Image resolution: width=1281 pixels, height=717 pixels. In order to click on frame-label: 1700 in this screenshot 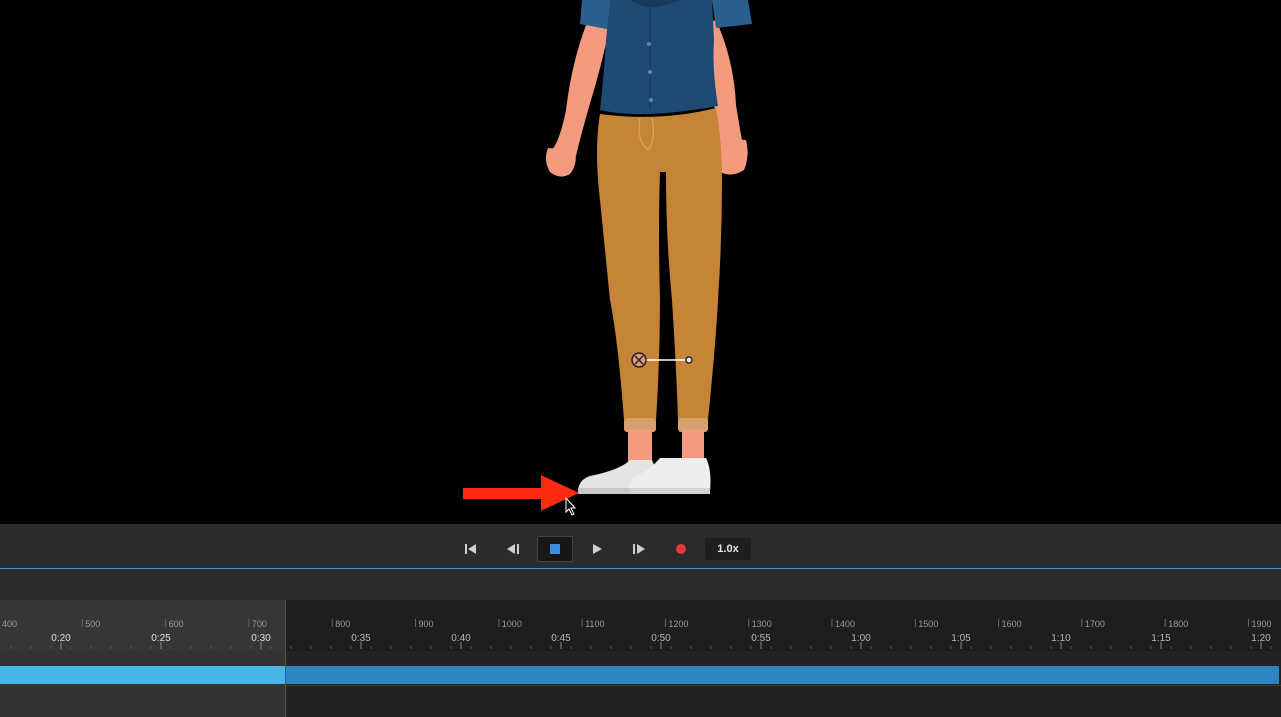, I will do `click(1095, 624)`.